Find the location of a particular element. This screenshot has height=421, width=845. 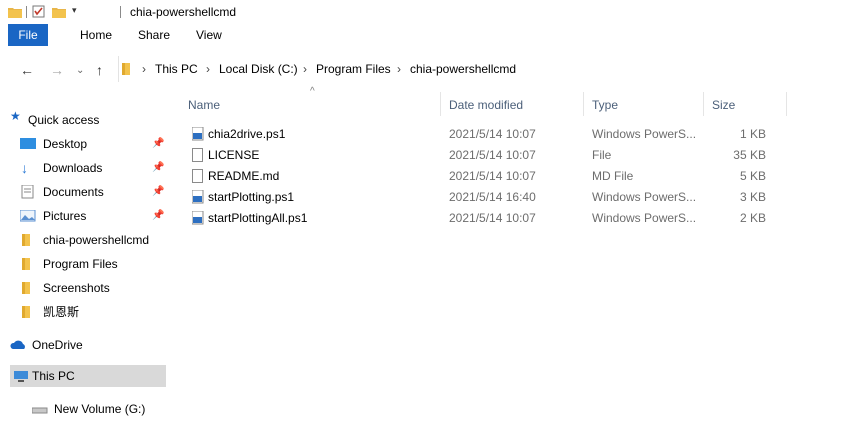

sidebar-item-label: Program Files is located at coordinates (80, 264).